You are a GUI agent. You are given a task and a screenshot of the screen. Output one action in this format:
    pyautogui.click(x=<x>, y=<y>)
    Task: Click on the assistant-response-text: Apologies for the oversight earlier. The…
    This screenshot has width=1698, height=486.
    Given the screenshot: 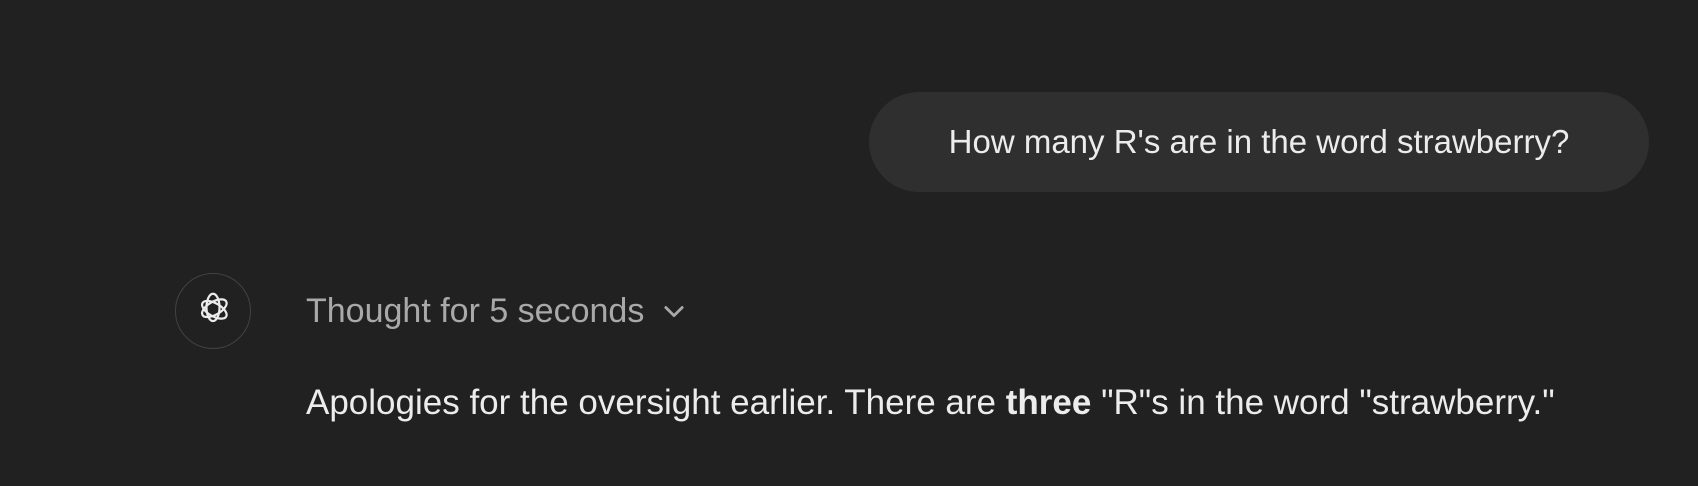 What is the action you would take?
    pyautogui.click(x=930, y=403)
    